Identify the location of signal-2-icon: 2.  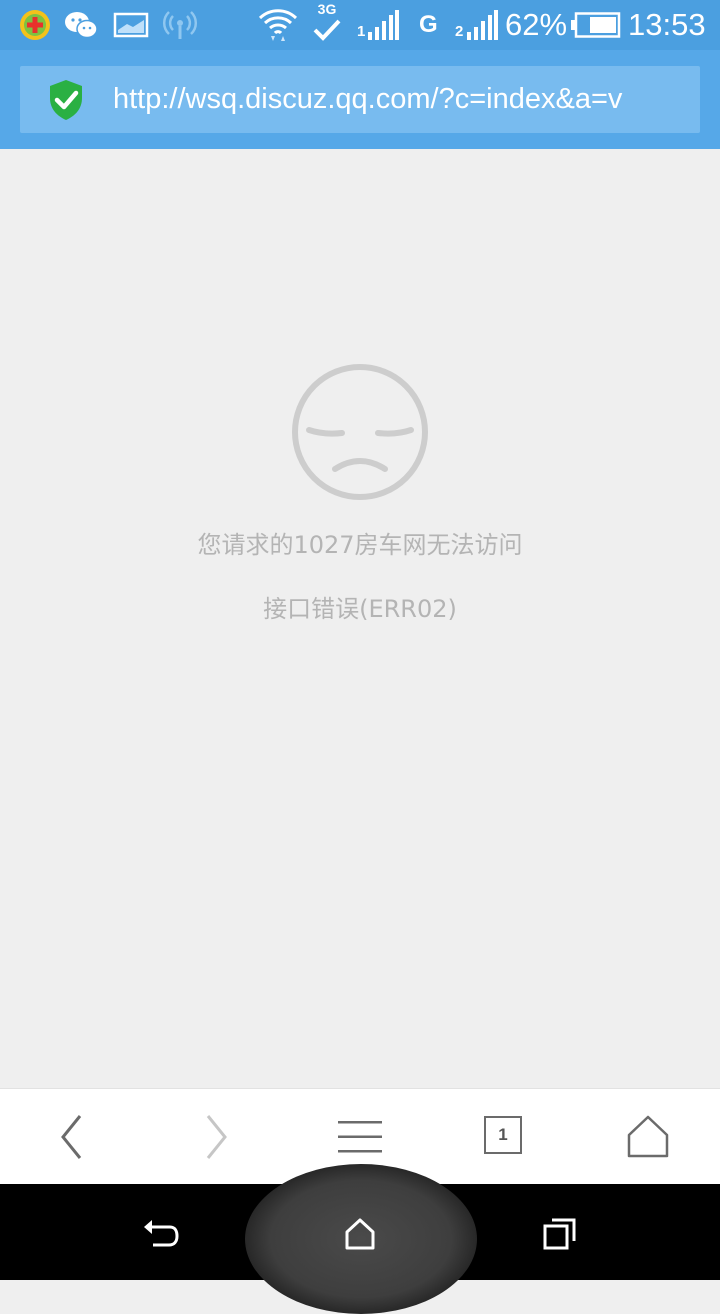
(477, 26).